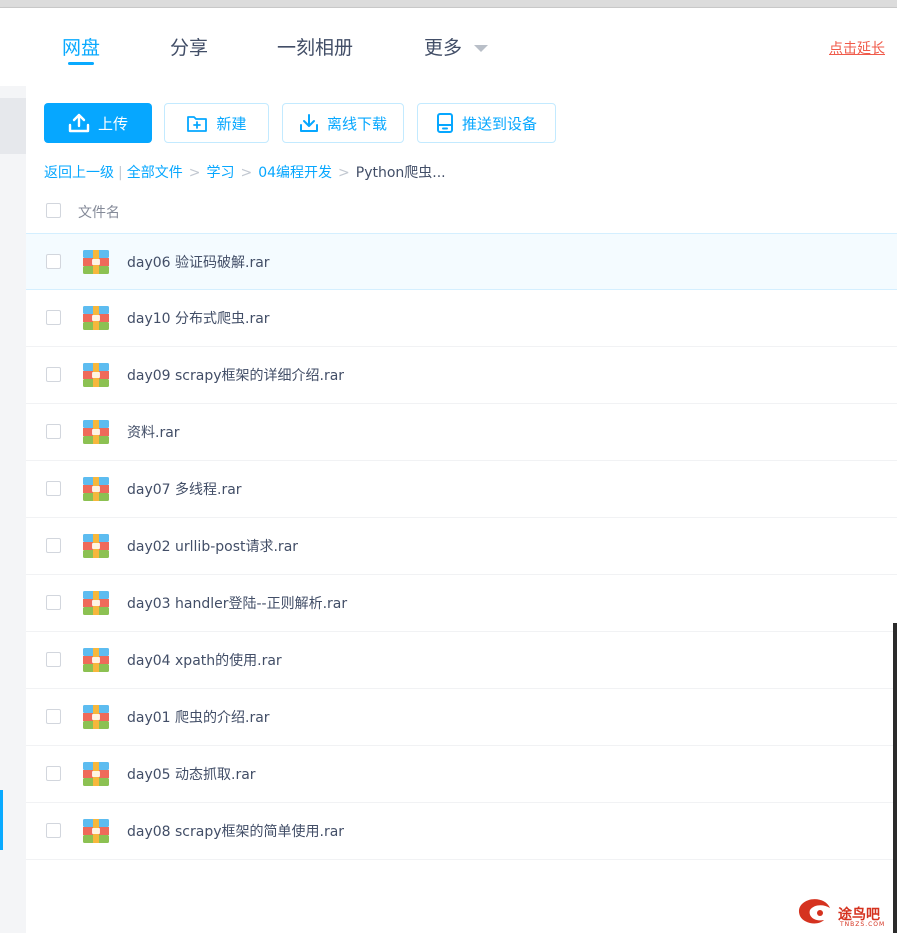  Describe the element at coordinates (857, 48) in the screenshot. I see `promo-link: 点击延长` at that location.